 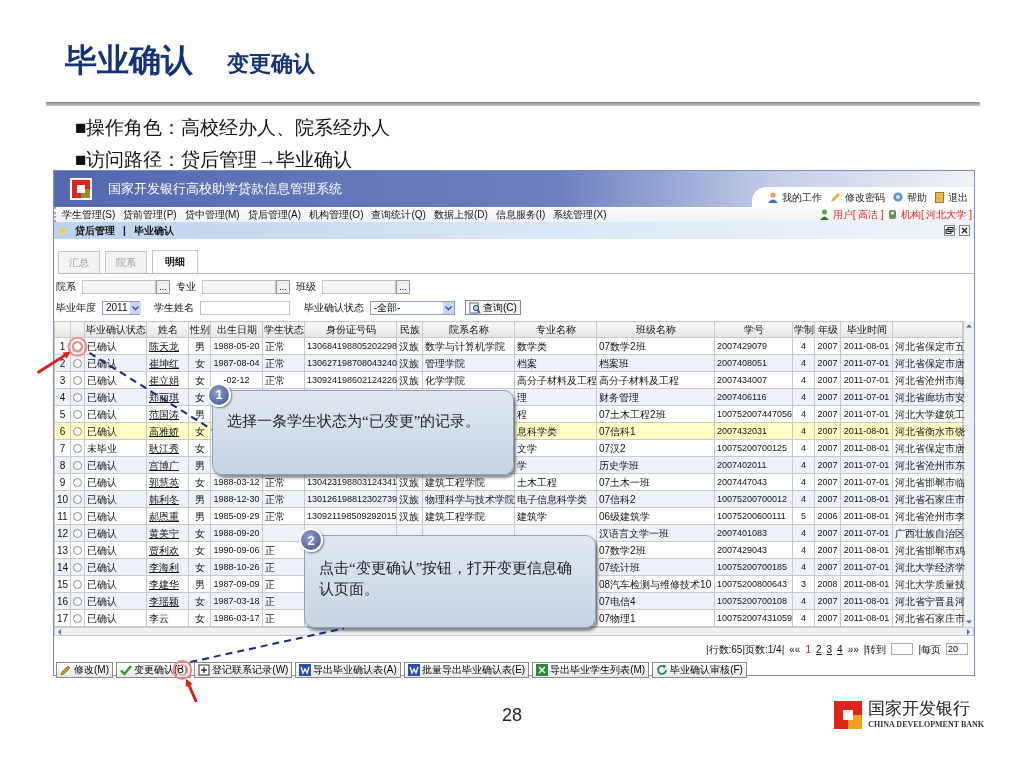 I want to click on menu-item: 贷中管理(M), so click(x=212, y=214).